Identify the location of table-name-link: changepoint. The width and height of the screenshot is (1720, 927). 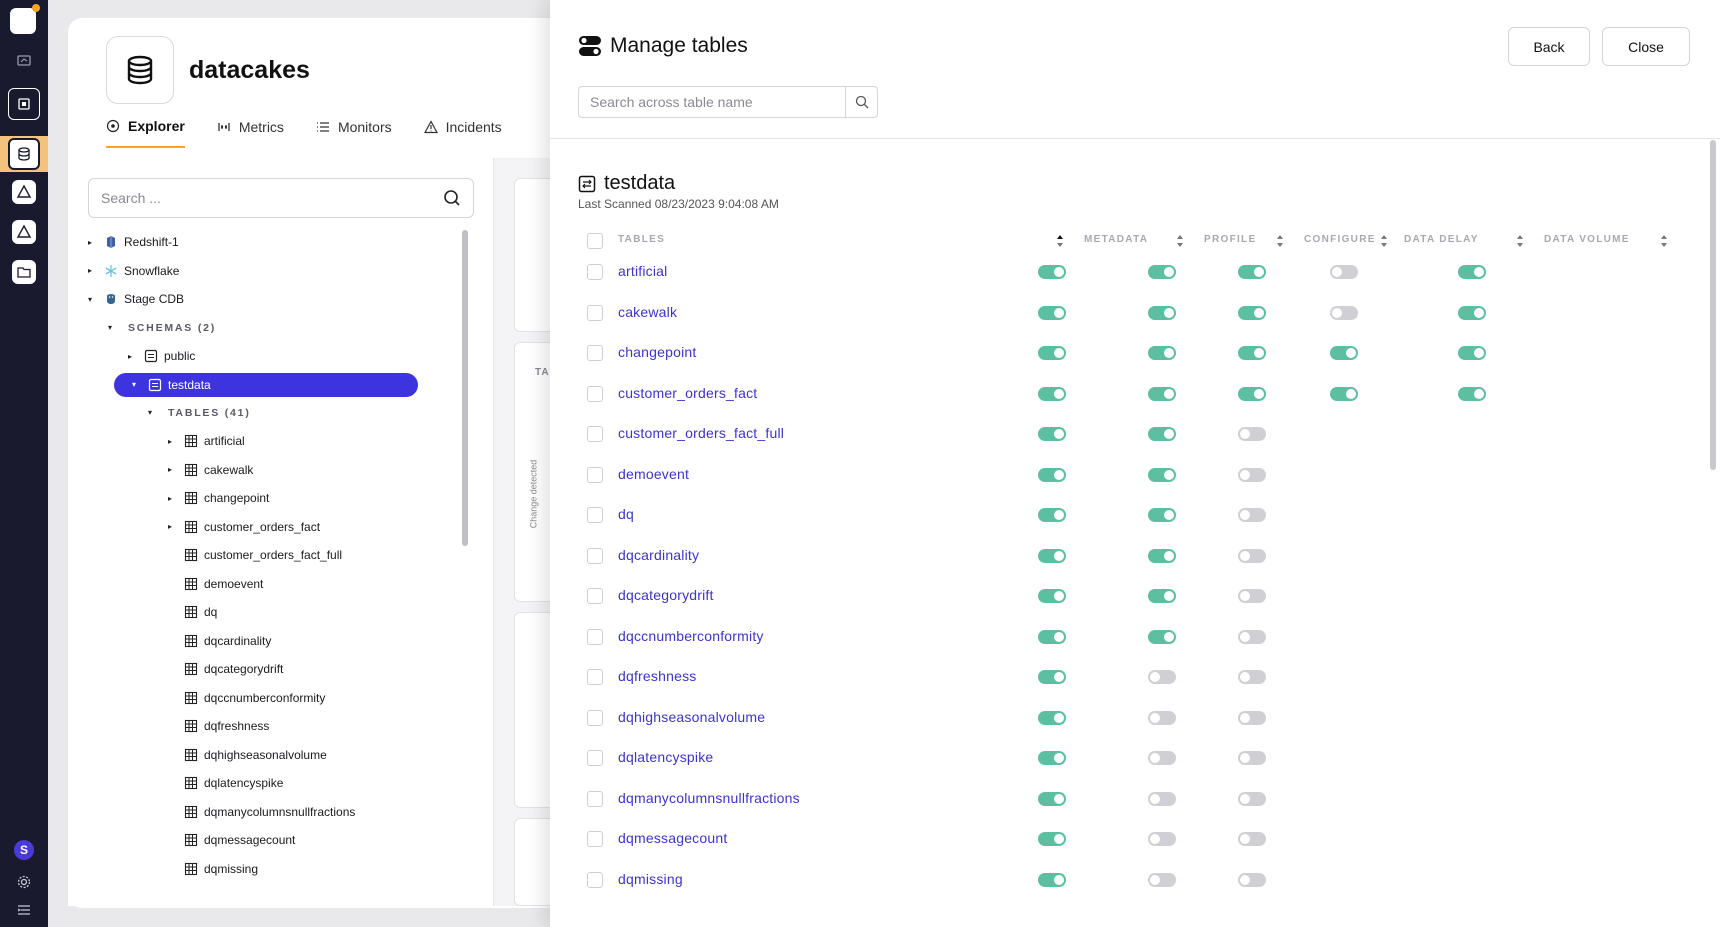
(657, 352).